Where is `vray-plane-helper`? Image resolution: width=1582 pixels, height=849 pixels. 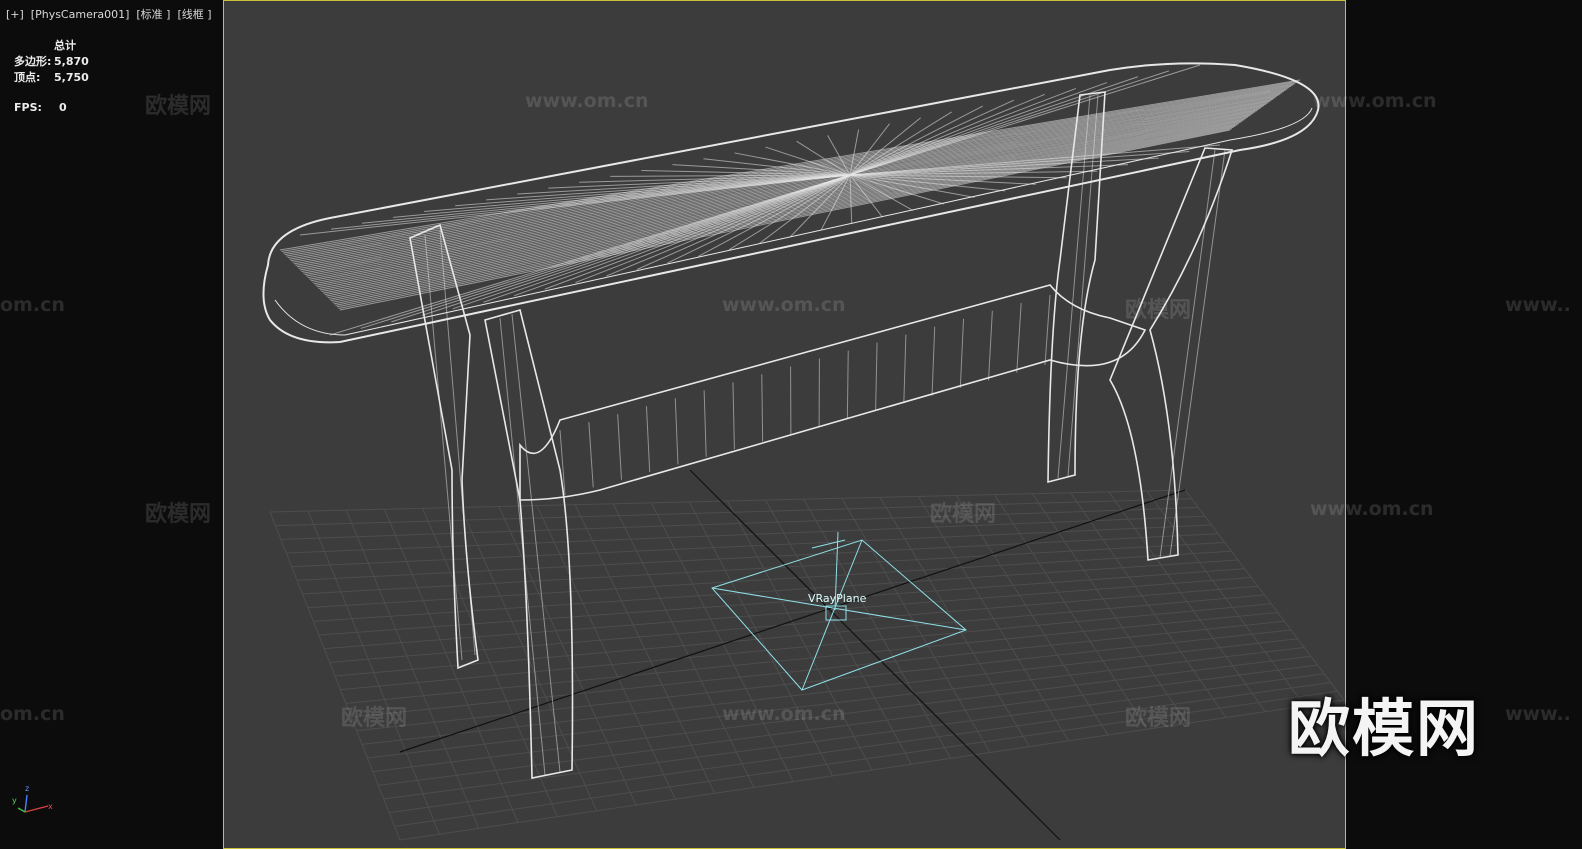
vray-plane-helper is located at coordinates (839, 611).